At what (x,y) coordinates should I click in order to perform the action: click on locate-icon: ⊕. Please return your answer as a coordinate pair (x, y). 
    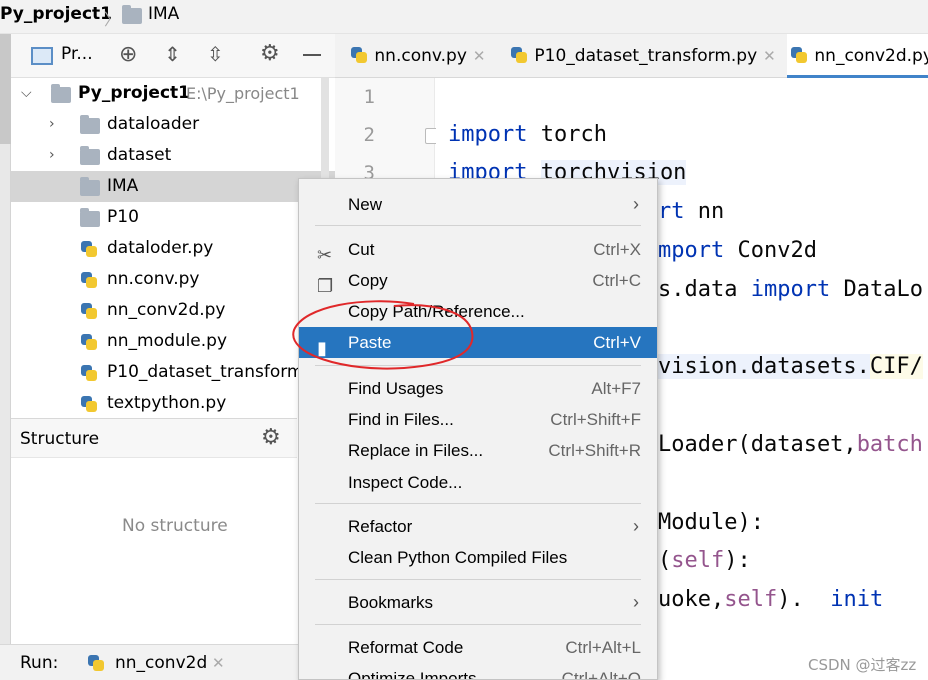
    Looking at the image, I should click on (128, 54).